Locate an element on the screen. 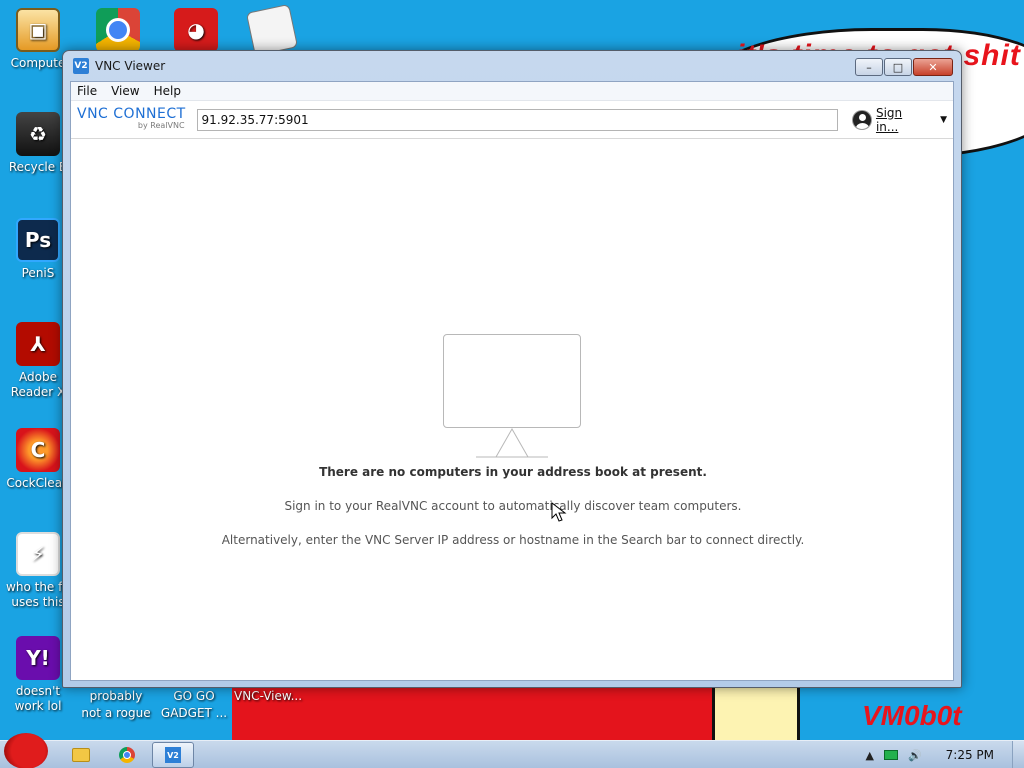  sign-in-button: Sign in... ▼ is located at coordinates (899, 120).